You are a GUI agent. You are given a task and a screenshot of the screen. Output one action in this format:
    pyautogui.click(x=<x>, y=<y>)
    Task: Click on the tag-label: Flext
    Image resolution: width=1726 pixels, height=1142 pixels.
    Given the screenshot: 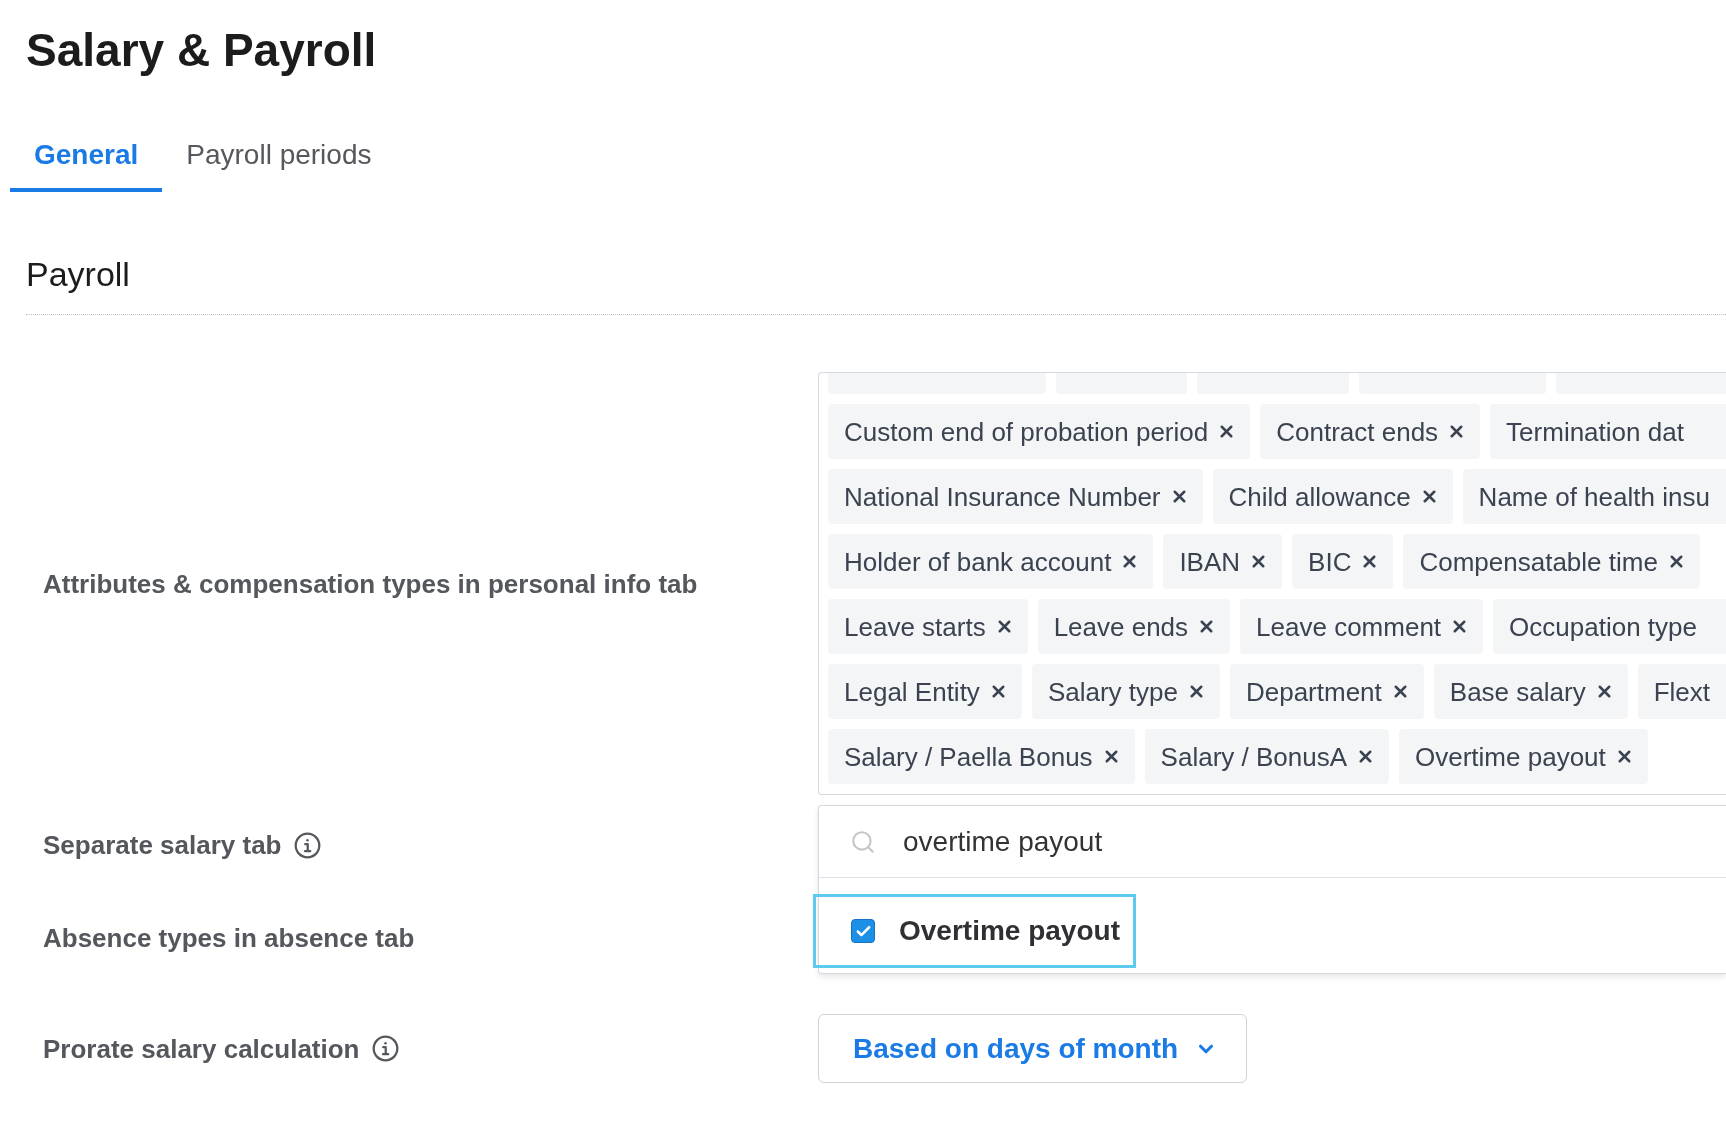 What is the action you would take?
    pyautogui.click(x=1681, y=691)
    